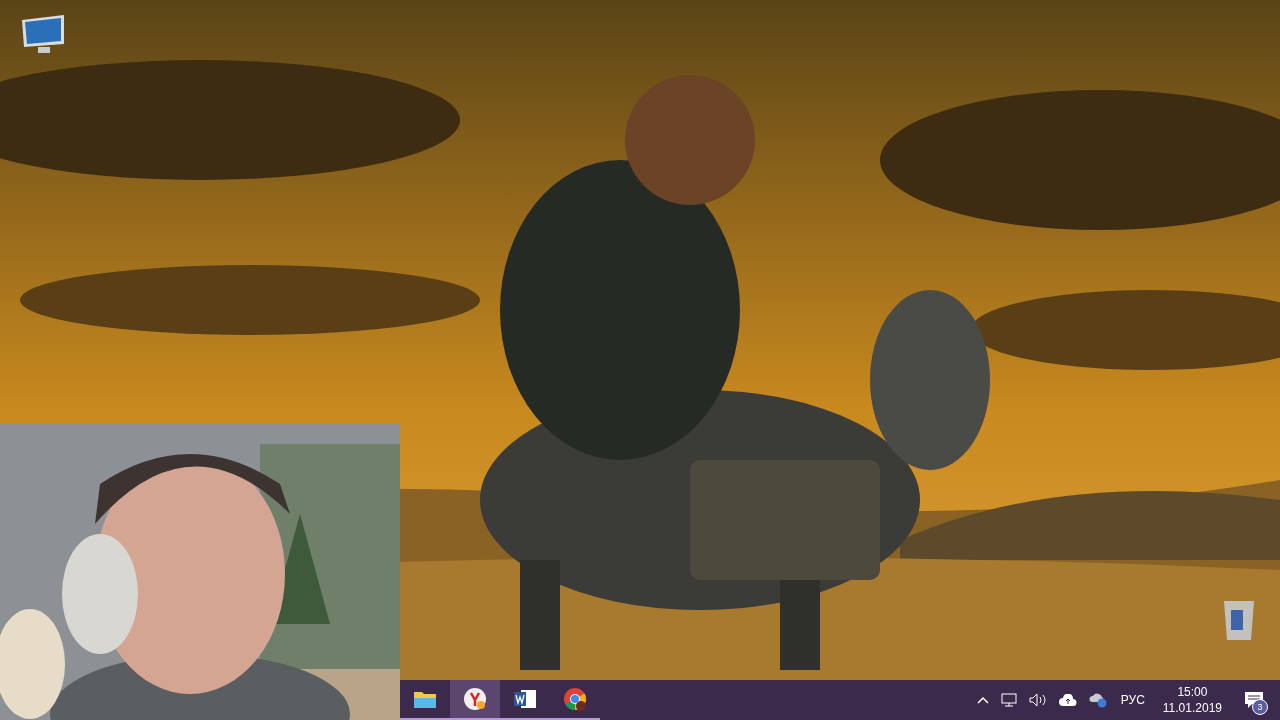 The height and width of the screenshot is (720, 1280). What do you see at coordinates (1037, 700) in the screenshot?
I see `speaker-icon` at bounding box center [1037, 700].